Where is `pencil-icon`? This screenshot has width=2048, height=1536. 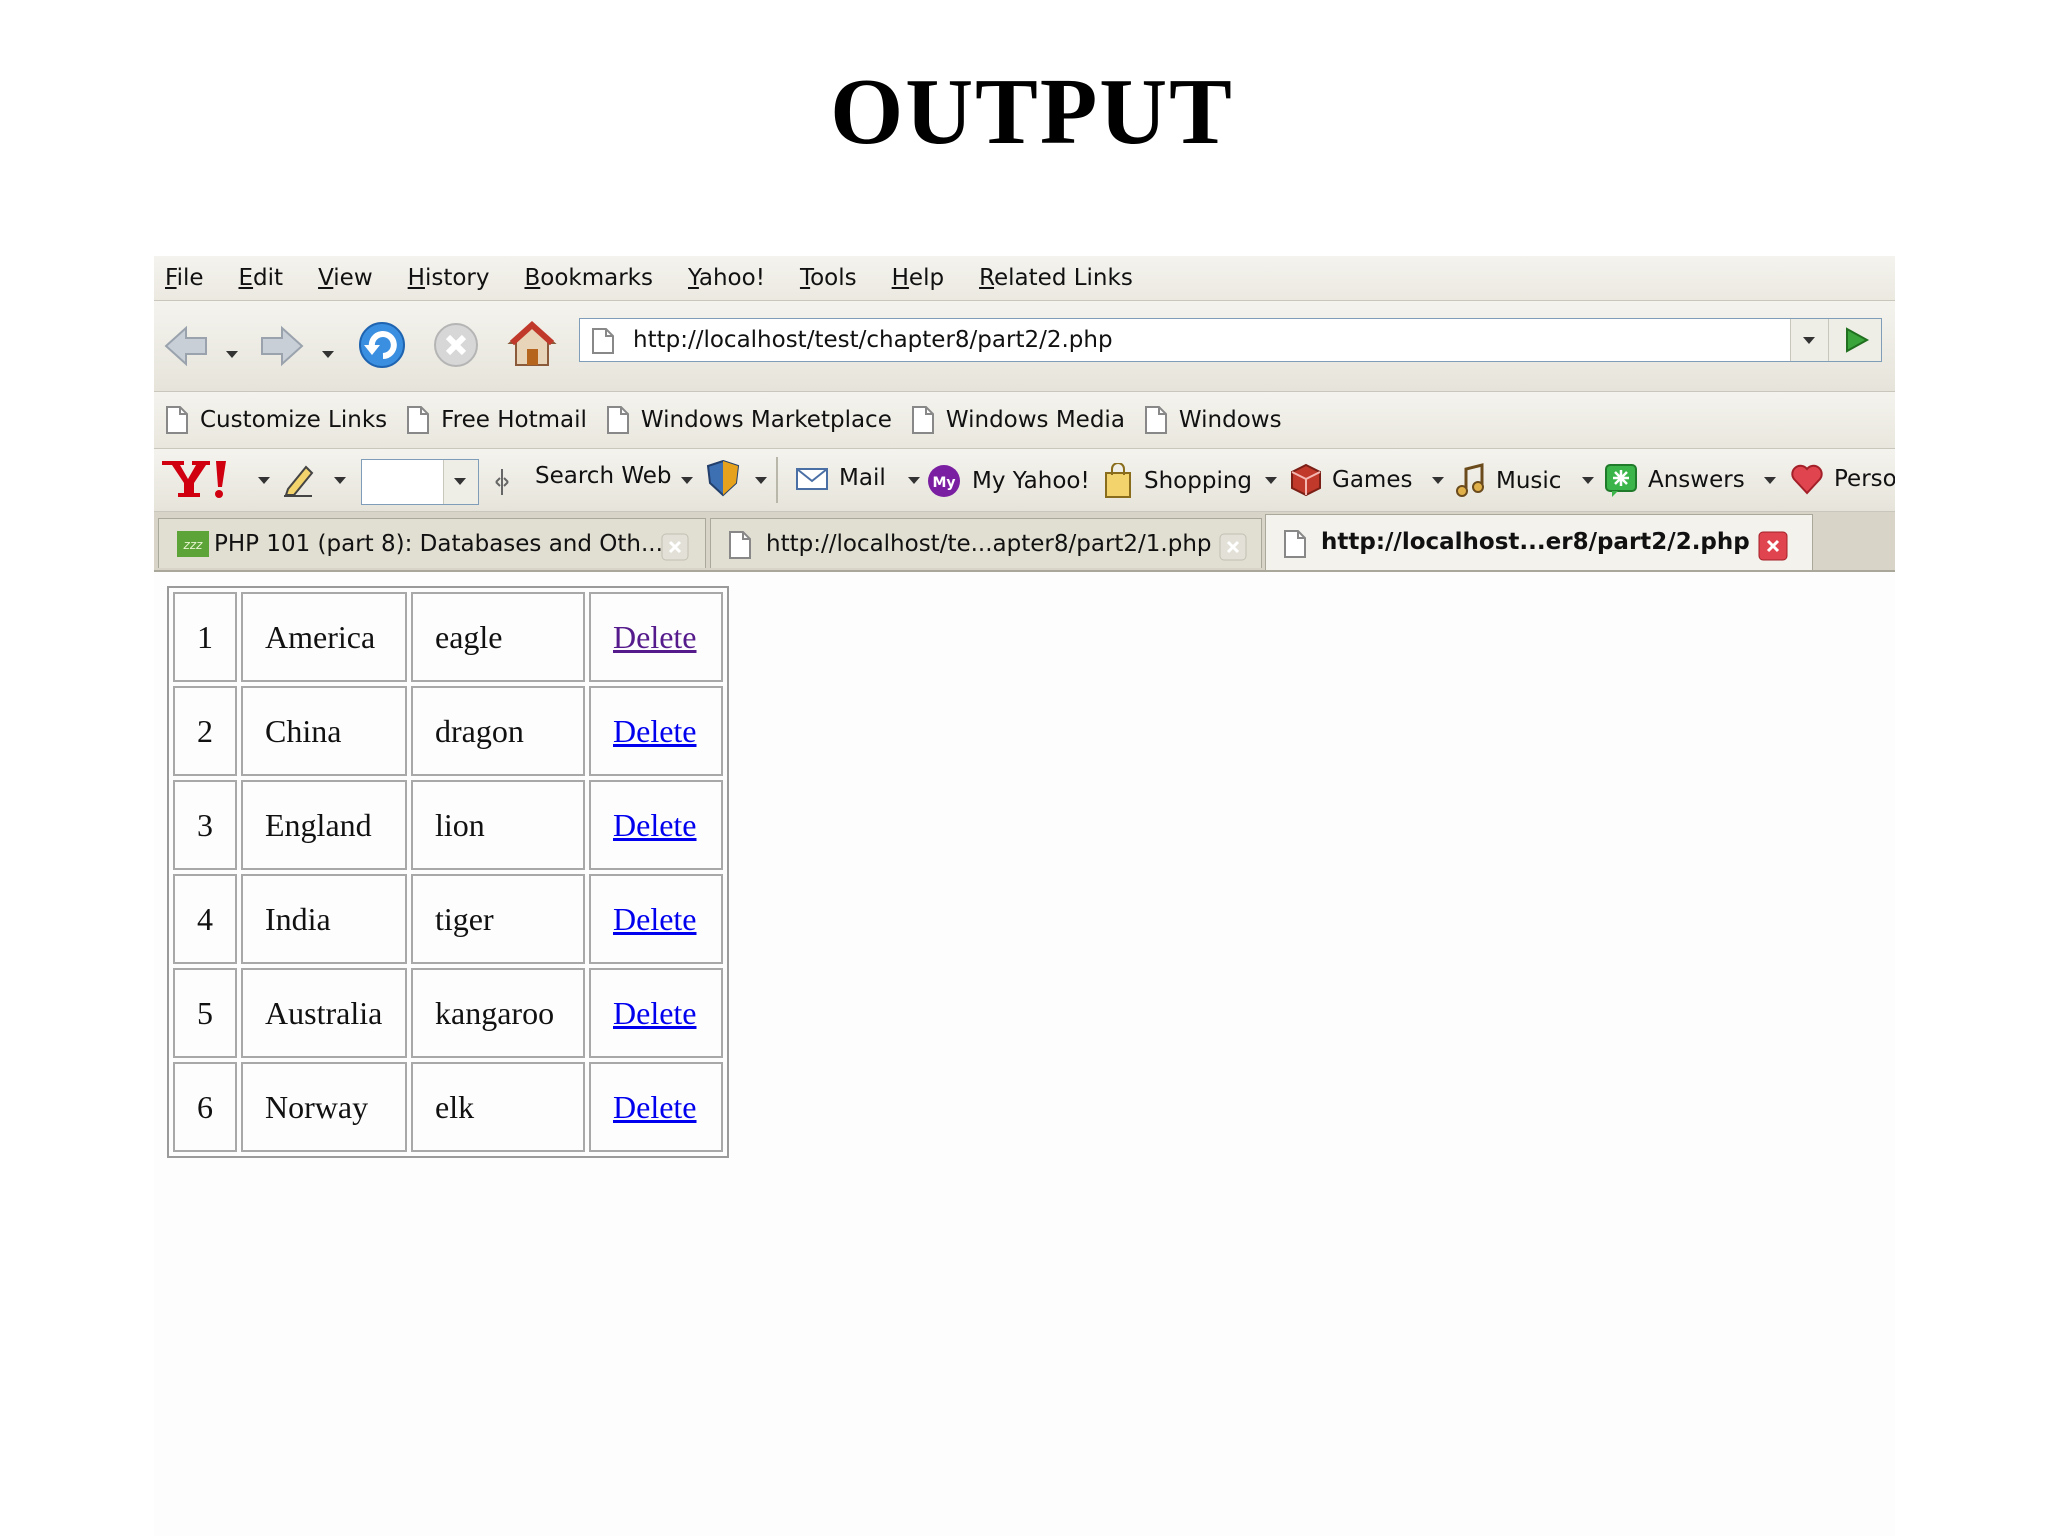
pencil-icon is located at coordinates (299, 481).